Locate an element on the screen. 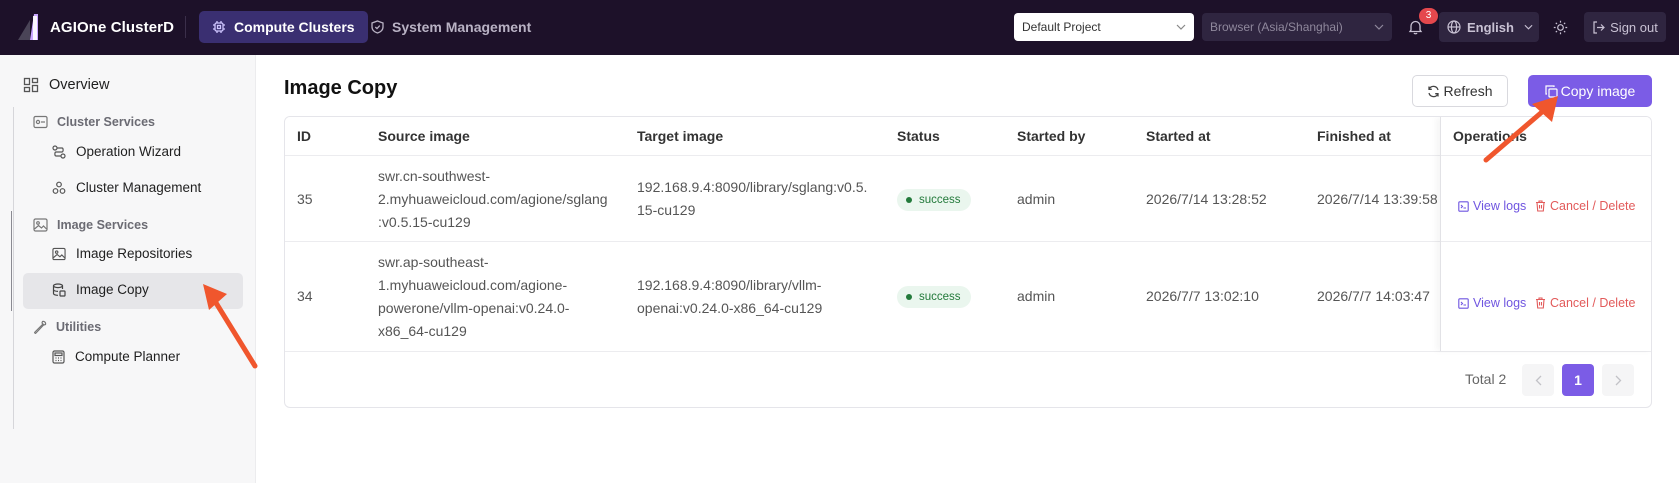  sidebar-item-operation-wizard: Operation Wizard is located at coordinates (116, 151).